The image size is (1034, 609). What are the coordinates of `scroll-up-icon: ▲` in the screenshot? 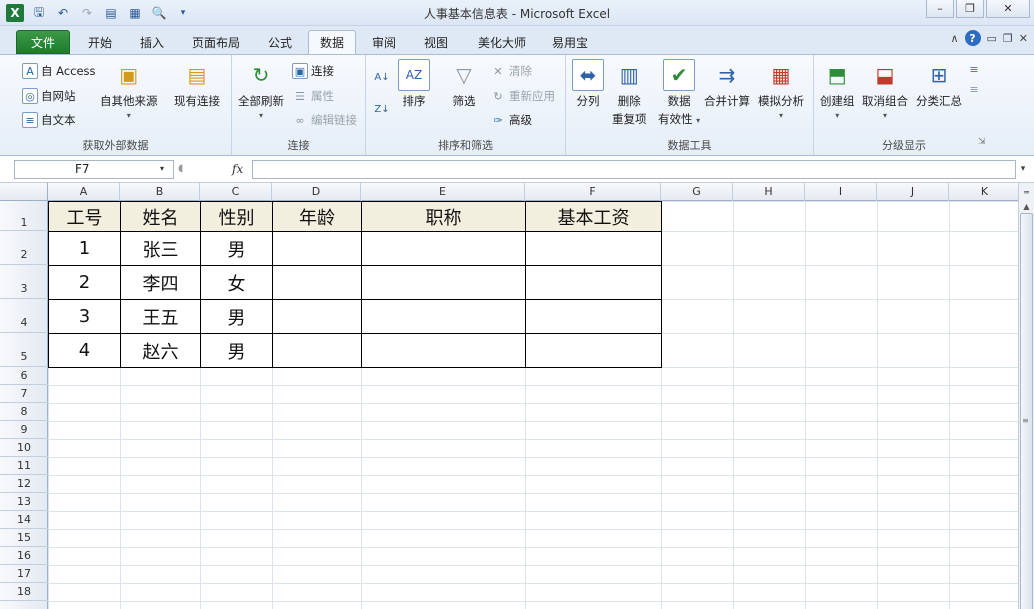 It's located at (1026, 206).